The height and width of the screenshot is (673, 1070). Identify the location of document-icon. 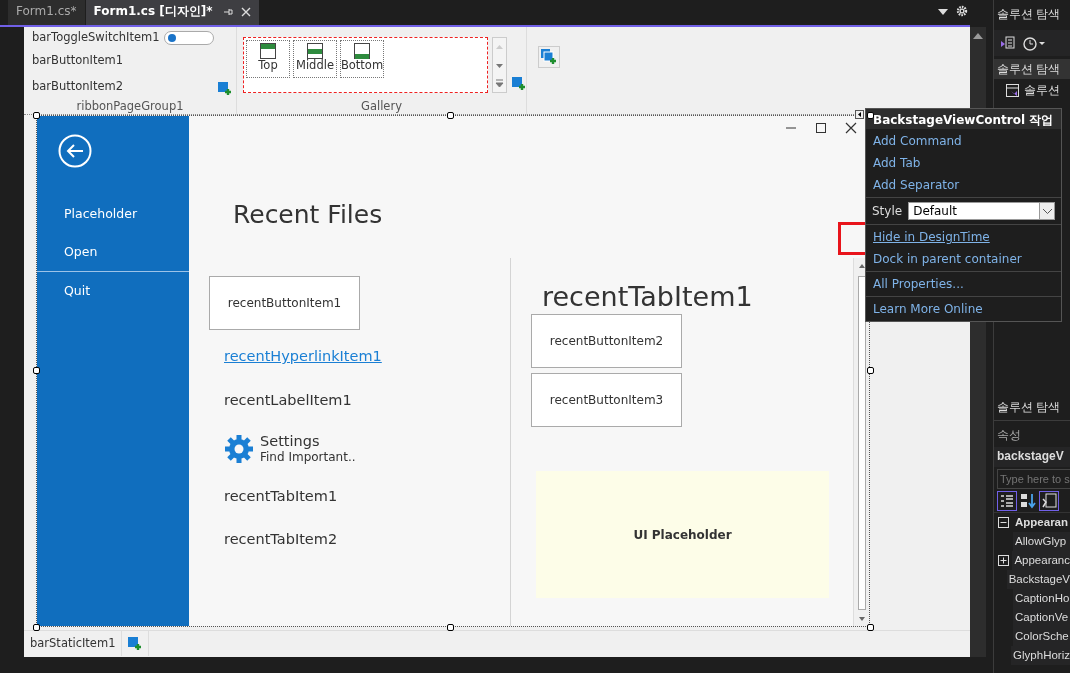
(1008, 43).